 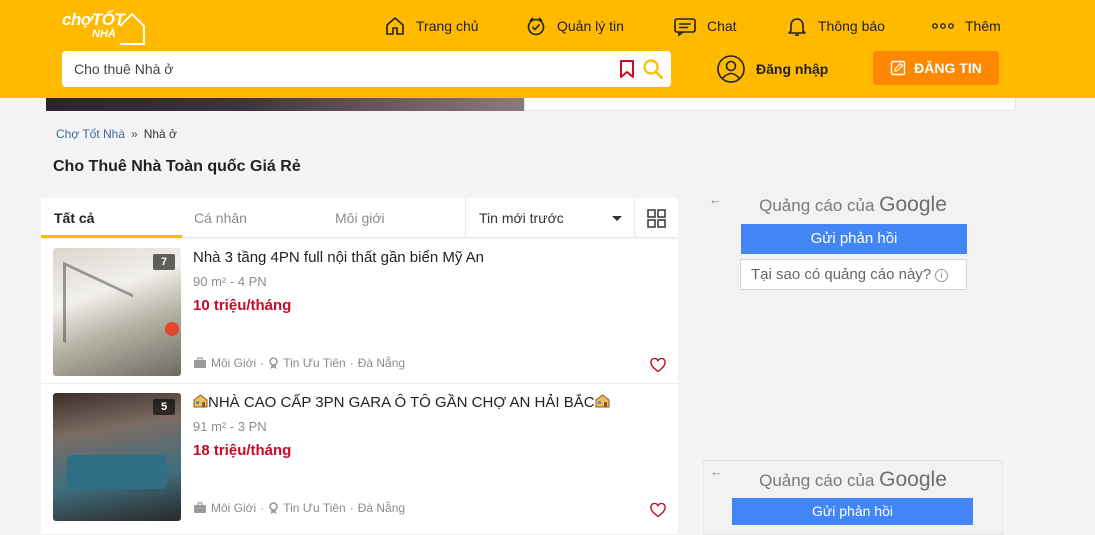 What do you see at coordinates (117, 472) in the screenshot?
I see `thumbnail-sofa-shape` at bounding box center [117, 472].